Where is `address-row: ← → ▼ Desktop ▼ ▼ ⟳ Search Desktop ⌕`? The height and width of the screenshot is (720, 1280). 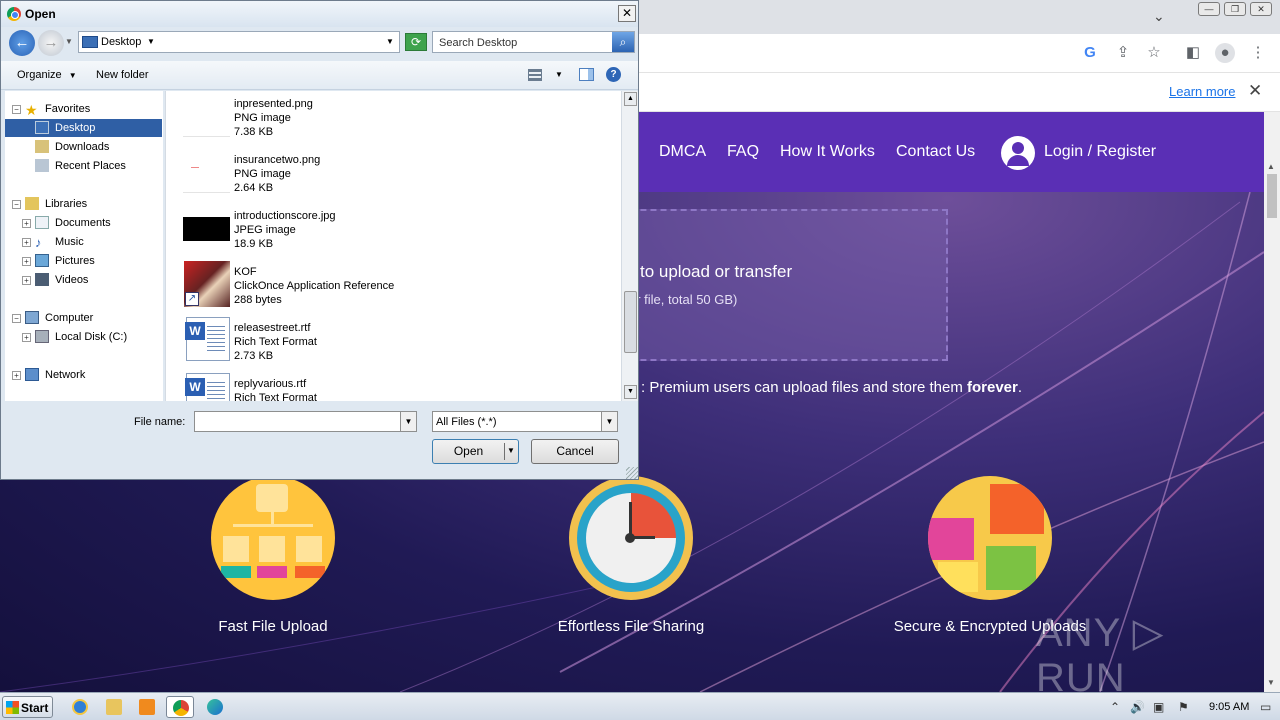 address-row: ← → ▼ Desktop ▼ ▼ ⟳ Search Desktop ⌕ is located at coordinates (319, 43).